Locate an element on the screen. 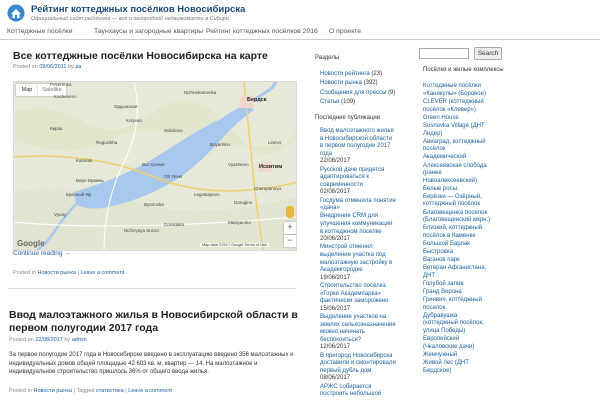  village-item: Живой лес (ДНТ Бердское) is located at coordinates (470, 367).